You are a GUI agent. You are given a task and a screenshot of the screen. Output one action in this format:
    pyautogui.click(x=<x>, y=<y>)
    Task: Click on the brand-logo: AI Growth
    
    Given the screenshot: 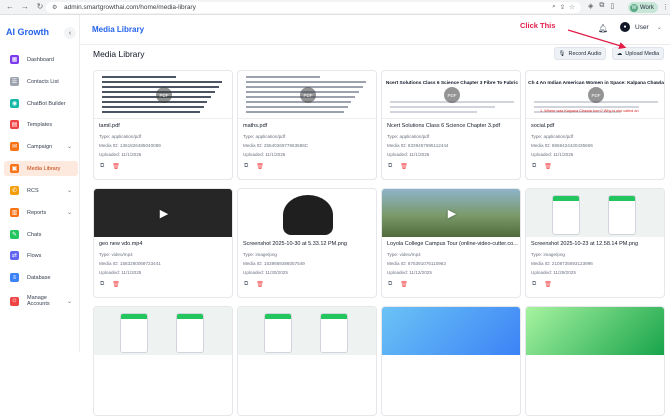 What is the action you would take?
    pyautogui.click(x=27, y=32)
    